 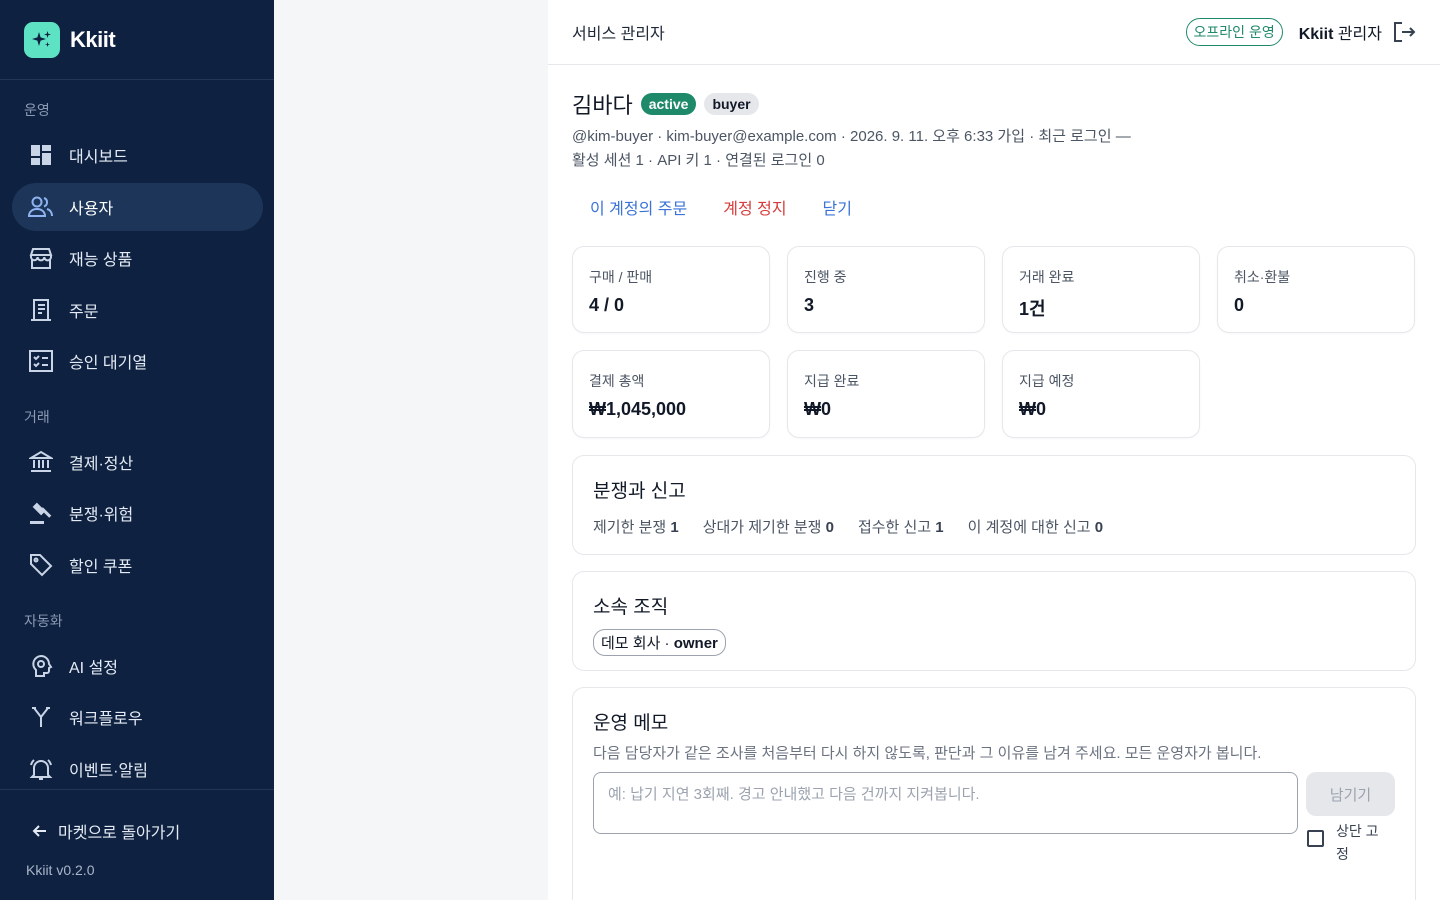 I want to click on back-to-market-label: 마켓으로 돌아가기, so click(x=119, y=833).